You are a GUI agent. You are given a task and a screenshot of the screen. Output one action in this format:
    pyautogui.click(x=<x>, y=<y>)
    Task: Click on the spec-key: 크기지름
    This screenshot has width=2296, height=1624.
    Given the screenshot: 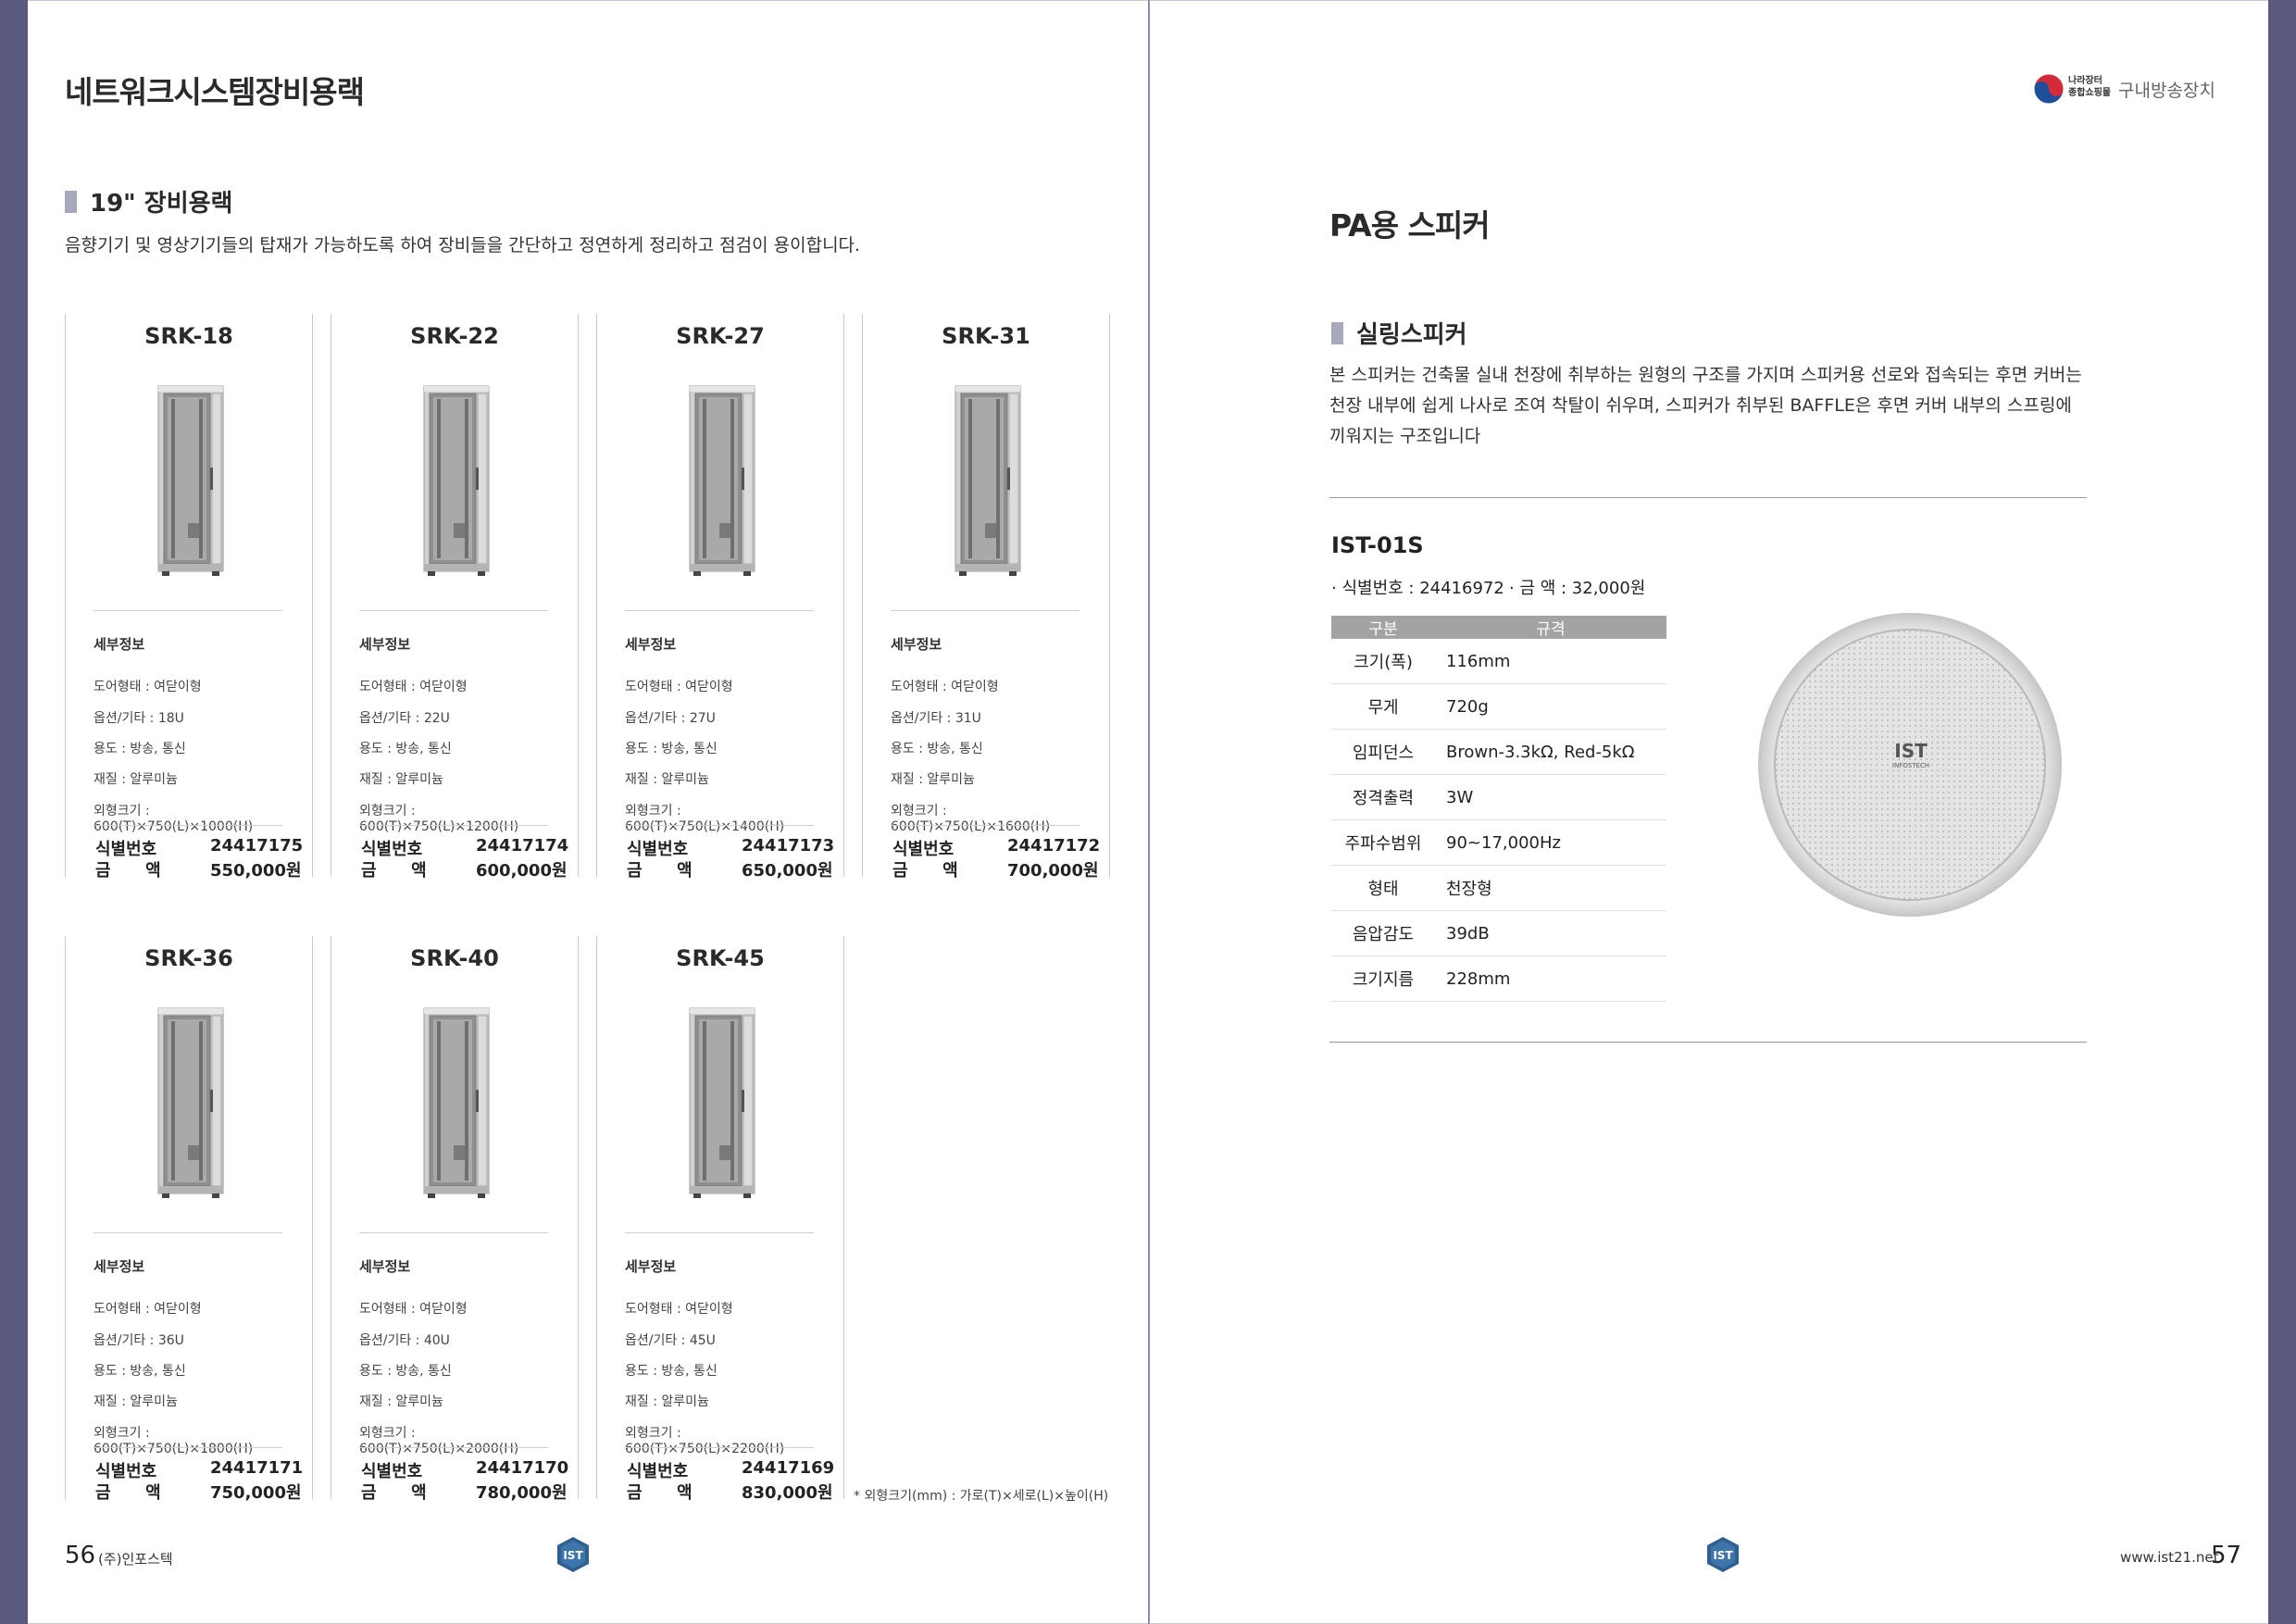 What is the action you would take?
    pyautogui.click(x=1383, y=979)
    